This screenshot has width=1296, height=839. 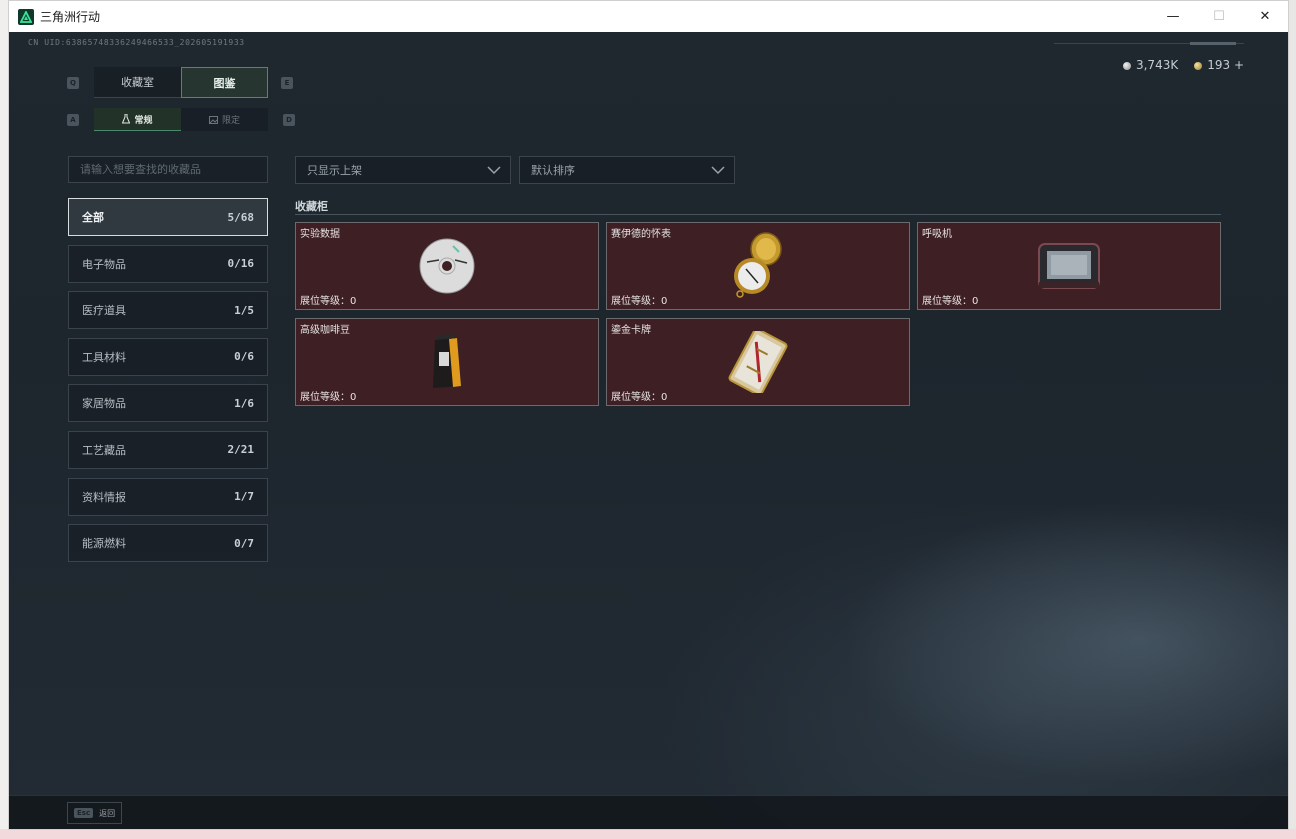 What do you see at coordinates (168, 449) in the screenshot?
I see `category-crafts: 工艺藏品 2/21` at bounding box center [168, 449].